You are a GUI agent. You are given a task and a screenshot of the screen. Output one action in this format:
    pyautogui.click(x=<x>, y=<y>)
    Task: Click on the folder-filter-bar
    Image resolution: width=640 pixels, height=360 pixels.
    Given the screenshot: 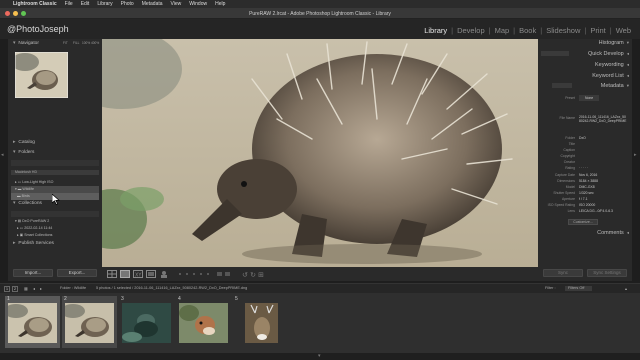 What is the action you would take?
    pyautogui.click(x=55, y=163)
    